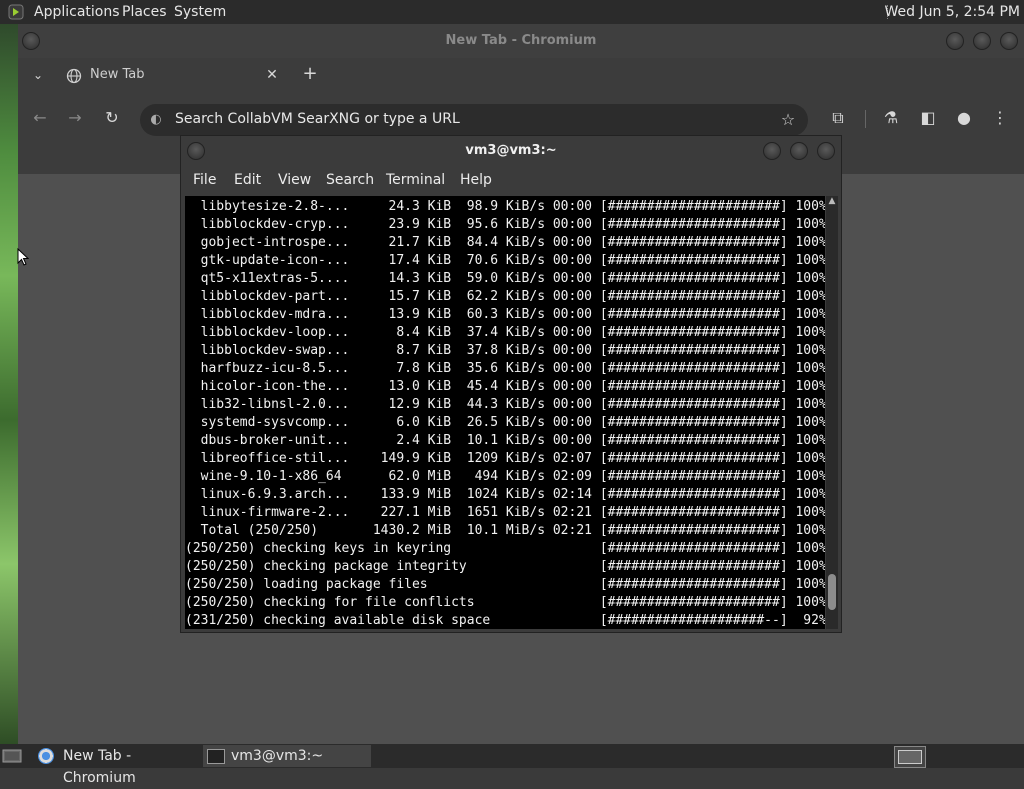 The width and height of the screenshot is (1024, 789). What do you see at coordinates (74, 76) in the screenshot?
I see `globe-icon` at bounding box center [74, 76].